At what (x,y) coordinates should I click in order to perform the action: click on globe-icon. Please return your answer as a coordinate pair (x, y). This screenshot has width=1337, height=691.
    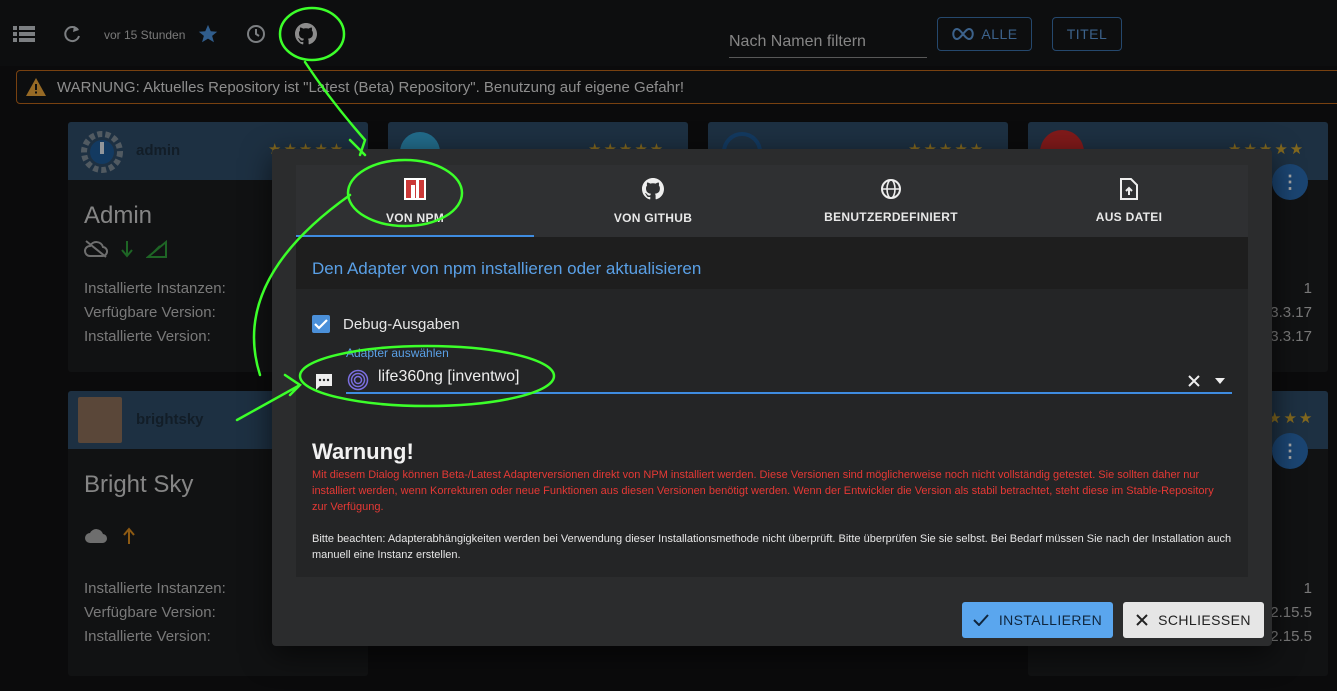
    Looking at the image, I should click on (891, 189).